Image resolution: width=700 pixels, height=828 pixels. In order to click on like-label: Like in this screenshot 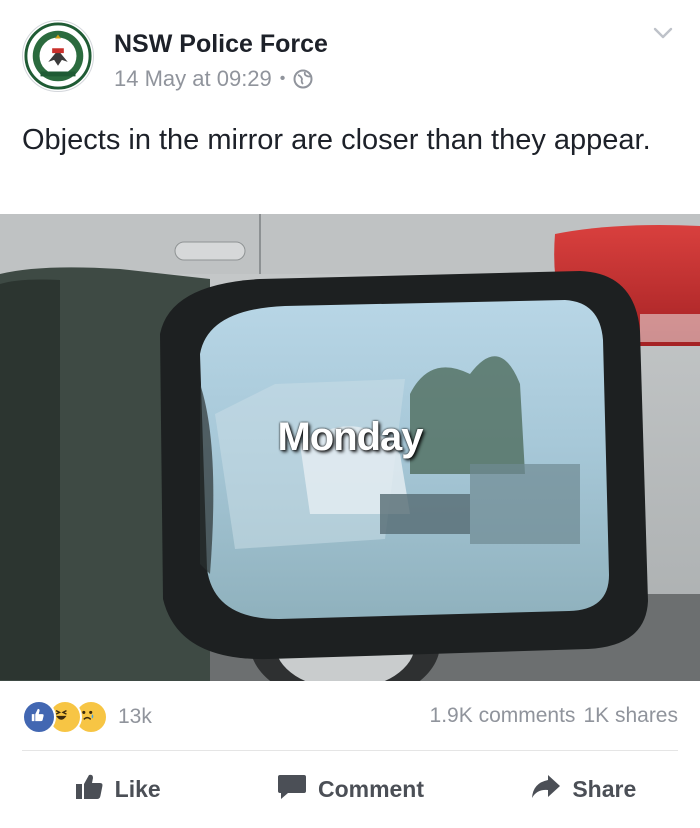, I will do `click(137, 788)`.